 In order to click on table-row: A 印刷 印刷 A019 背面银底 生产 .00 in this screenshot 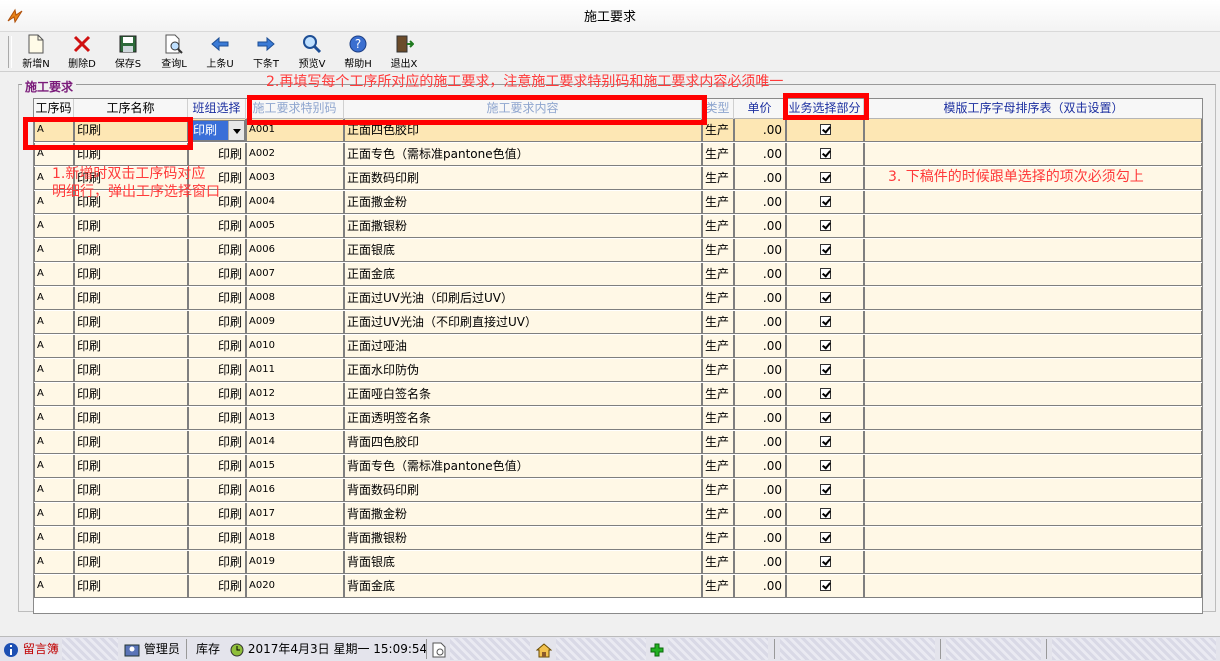, I will do `click(618, 563)`.